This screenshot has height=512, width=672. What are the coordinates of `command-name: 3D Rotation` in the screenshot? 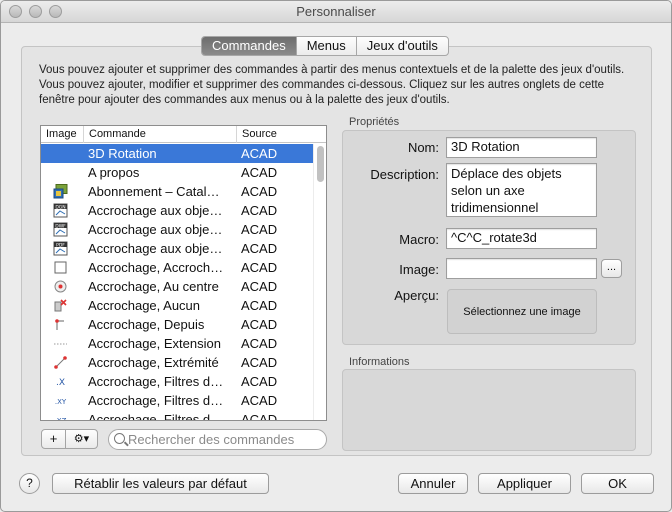 It's located at (122, 153).